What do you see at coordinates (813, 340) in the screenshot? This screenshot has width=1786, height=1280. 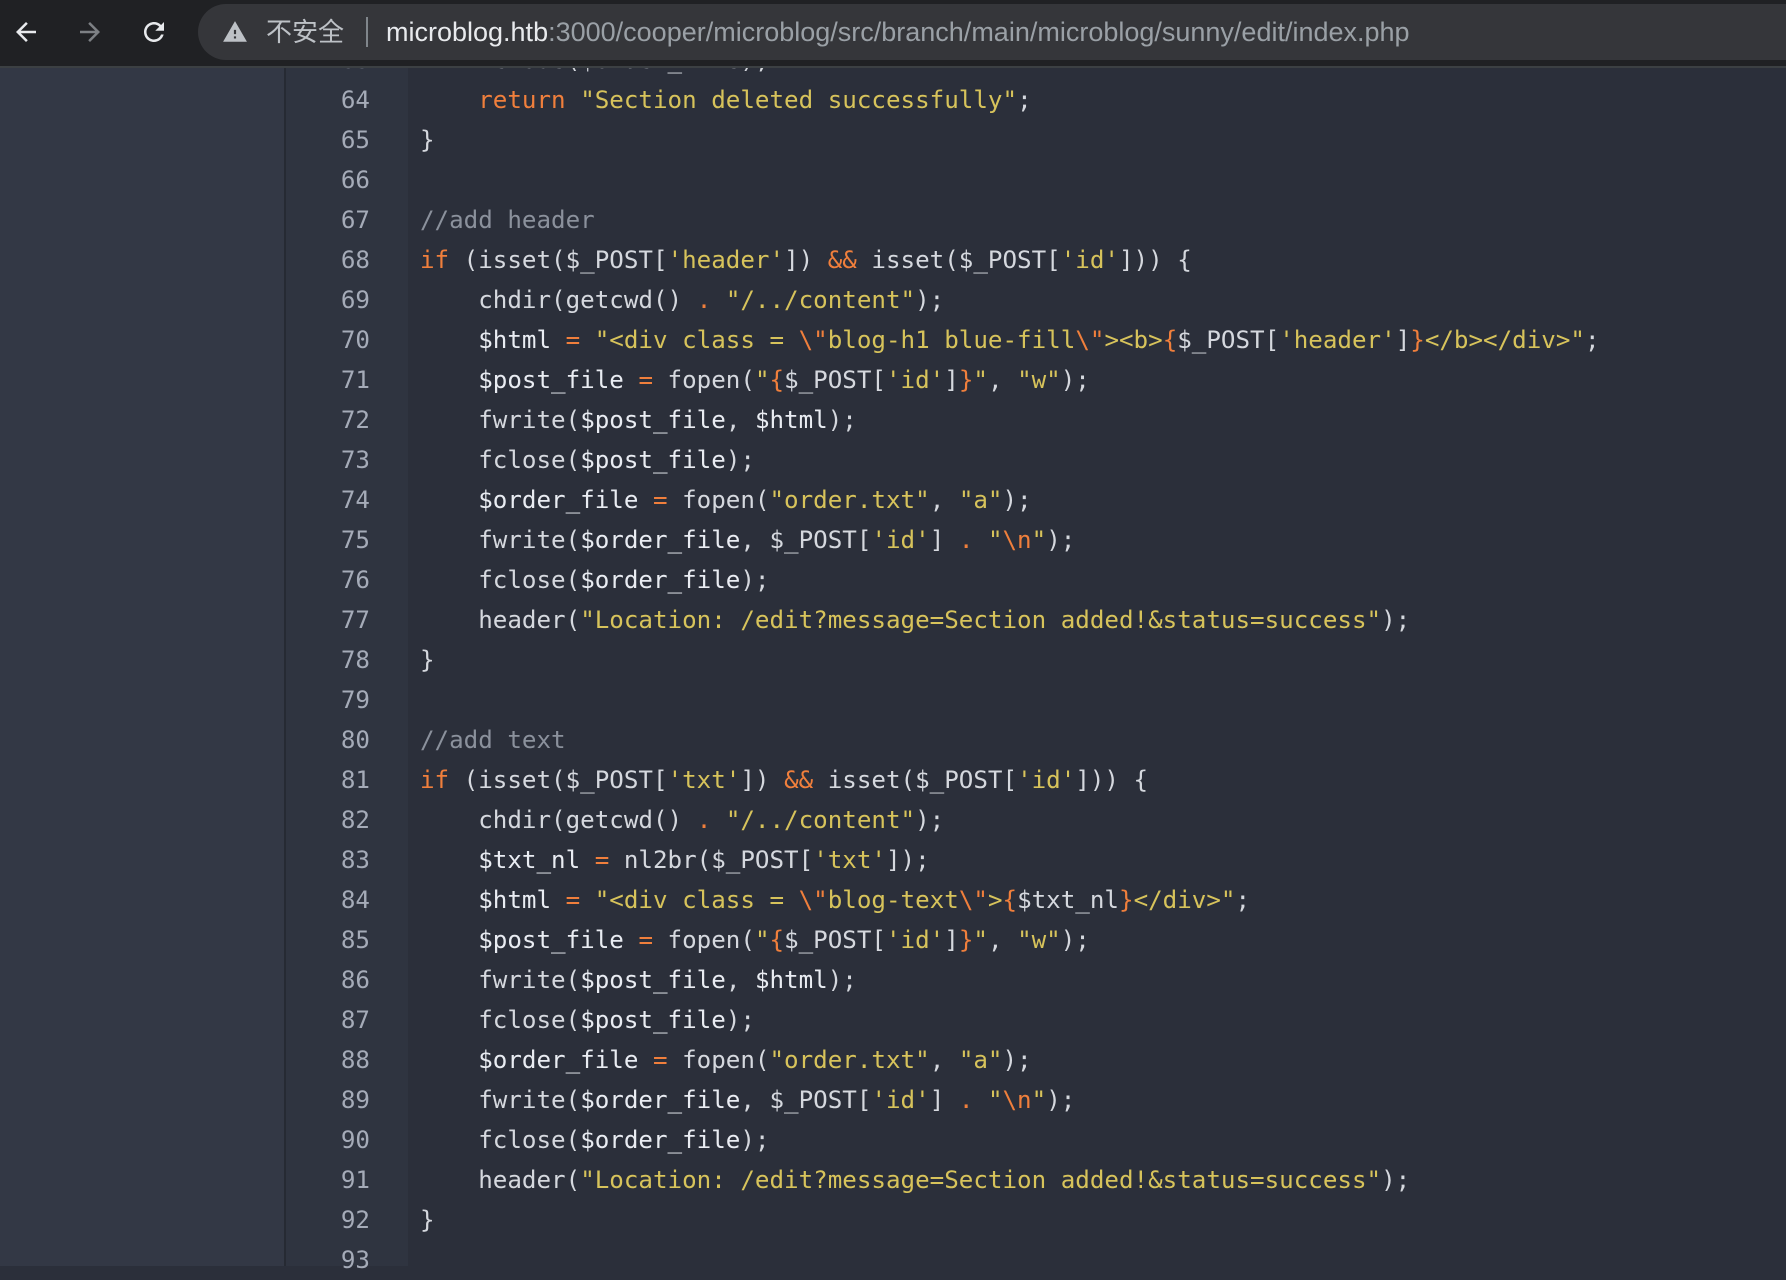 I see `code-token: \"` at bounding box center [813, 340].